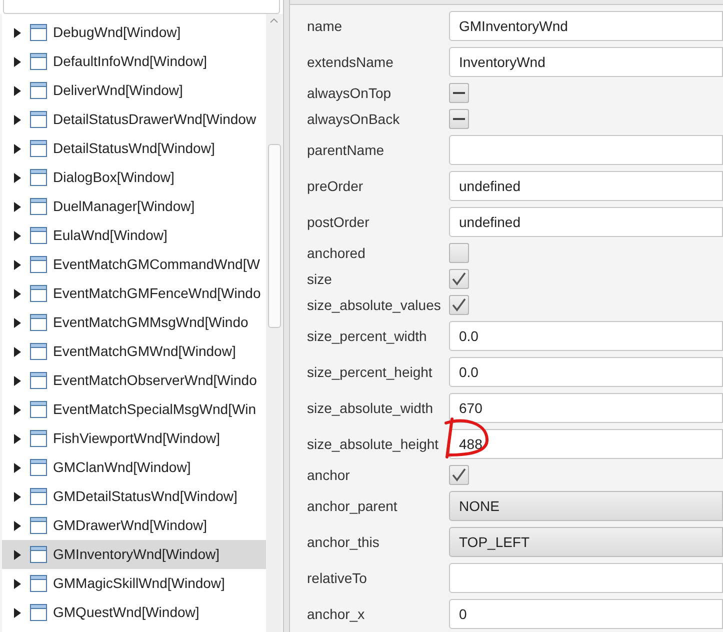 The image size is (723, 632). I want to click on tree-item-label: EventMatchSpecialMsgWnd[Win, so click(154, 409).